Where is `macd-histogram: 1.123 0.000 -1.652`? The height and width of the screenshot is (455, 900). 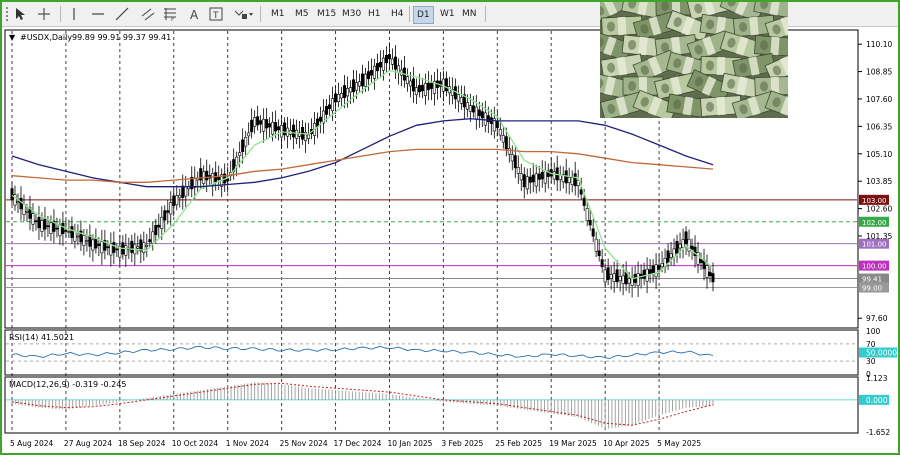 macd-histogram: 1.123 0.000 -1.652 is located at coordinates (448, 405).